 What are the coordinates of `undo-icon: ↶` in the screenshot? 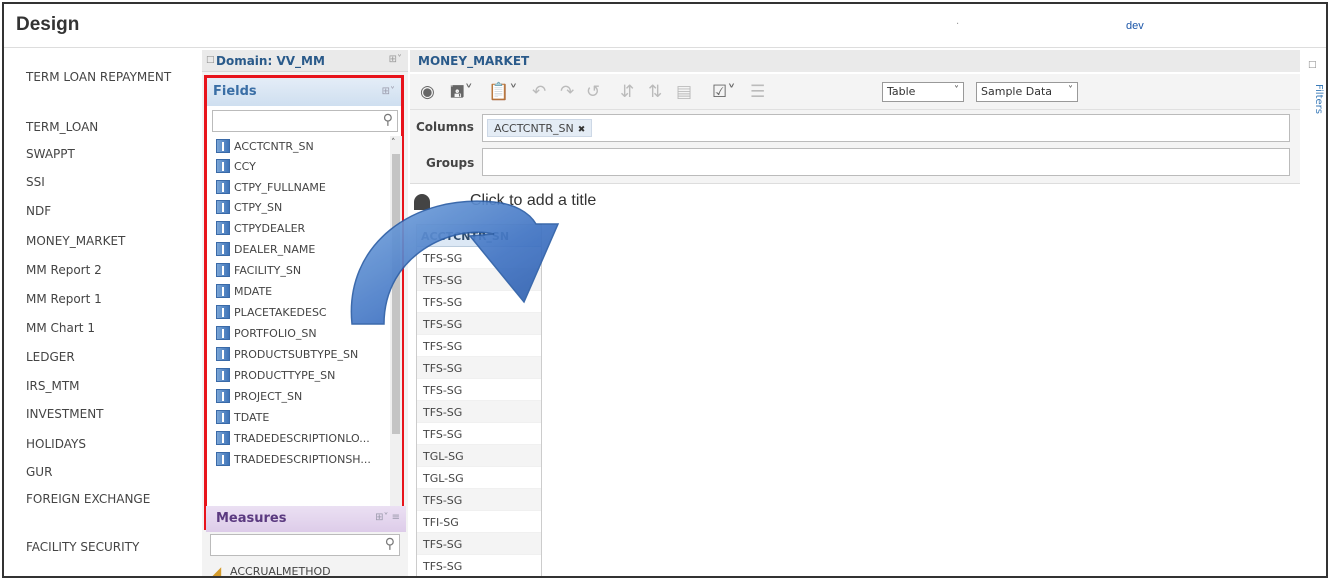 It's located at (539, 92).